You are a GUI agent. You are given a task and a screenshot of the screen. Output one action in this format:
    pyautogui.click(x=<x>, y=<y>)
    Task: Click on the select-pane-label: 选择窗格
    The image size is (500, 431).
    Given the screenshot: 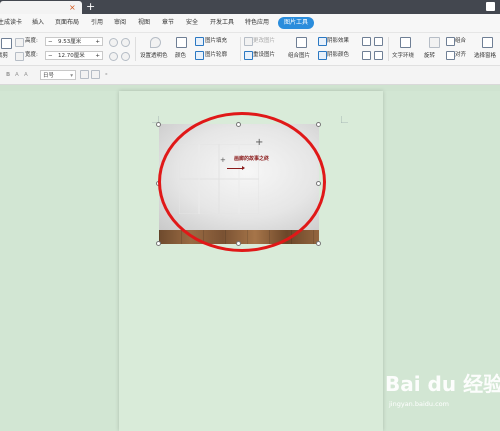 What is the action you would take?
    pyautogui.click(x=485, y=56)
    